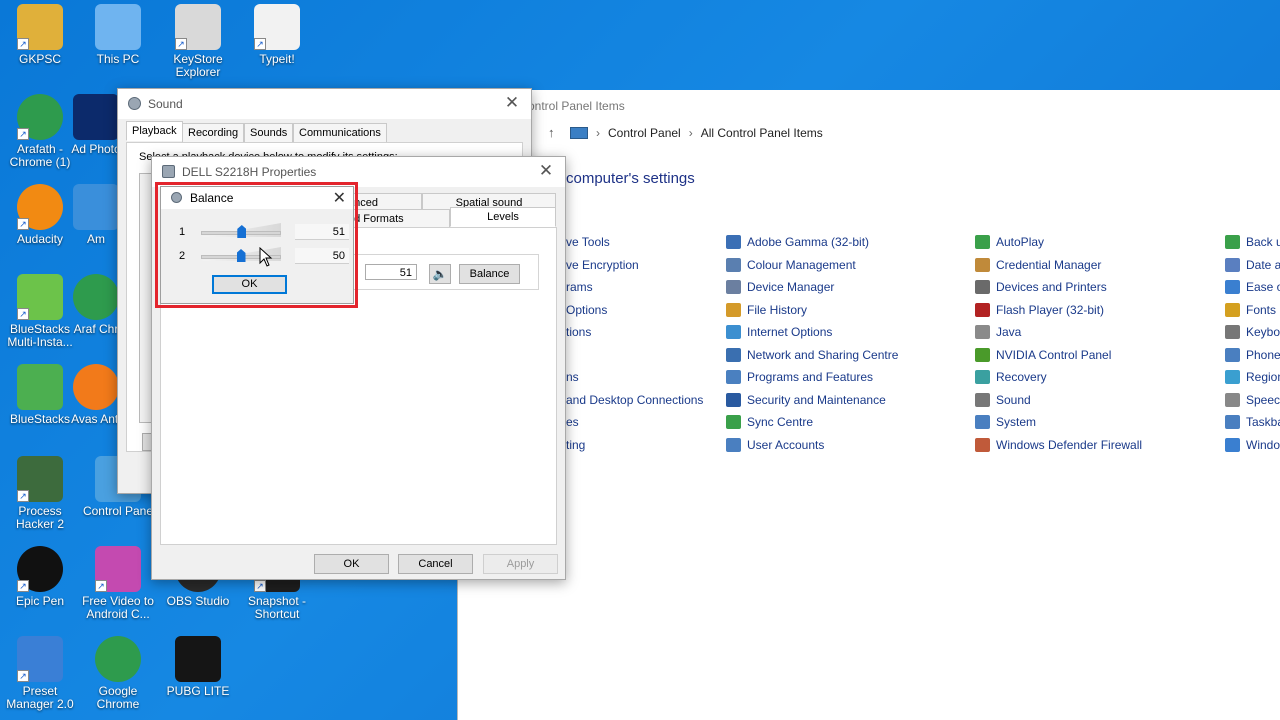 The width and height of the screenshot is (1280, 720). Describe the element at coordinates (489, 274) in the screenshot. I see `balance-button: Balance` at that location.